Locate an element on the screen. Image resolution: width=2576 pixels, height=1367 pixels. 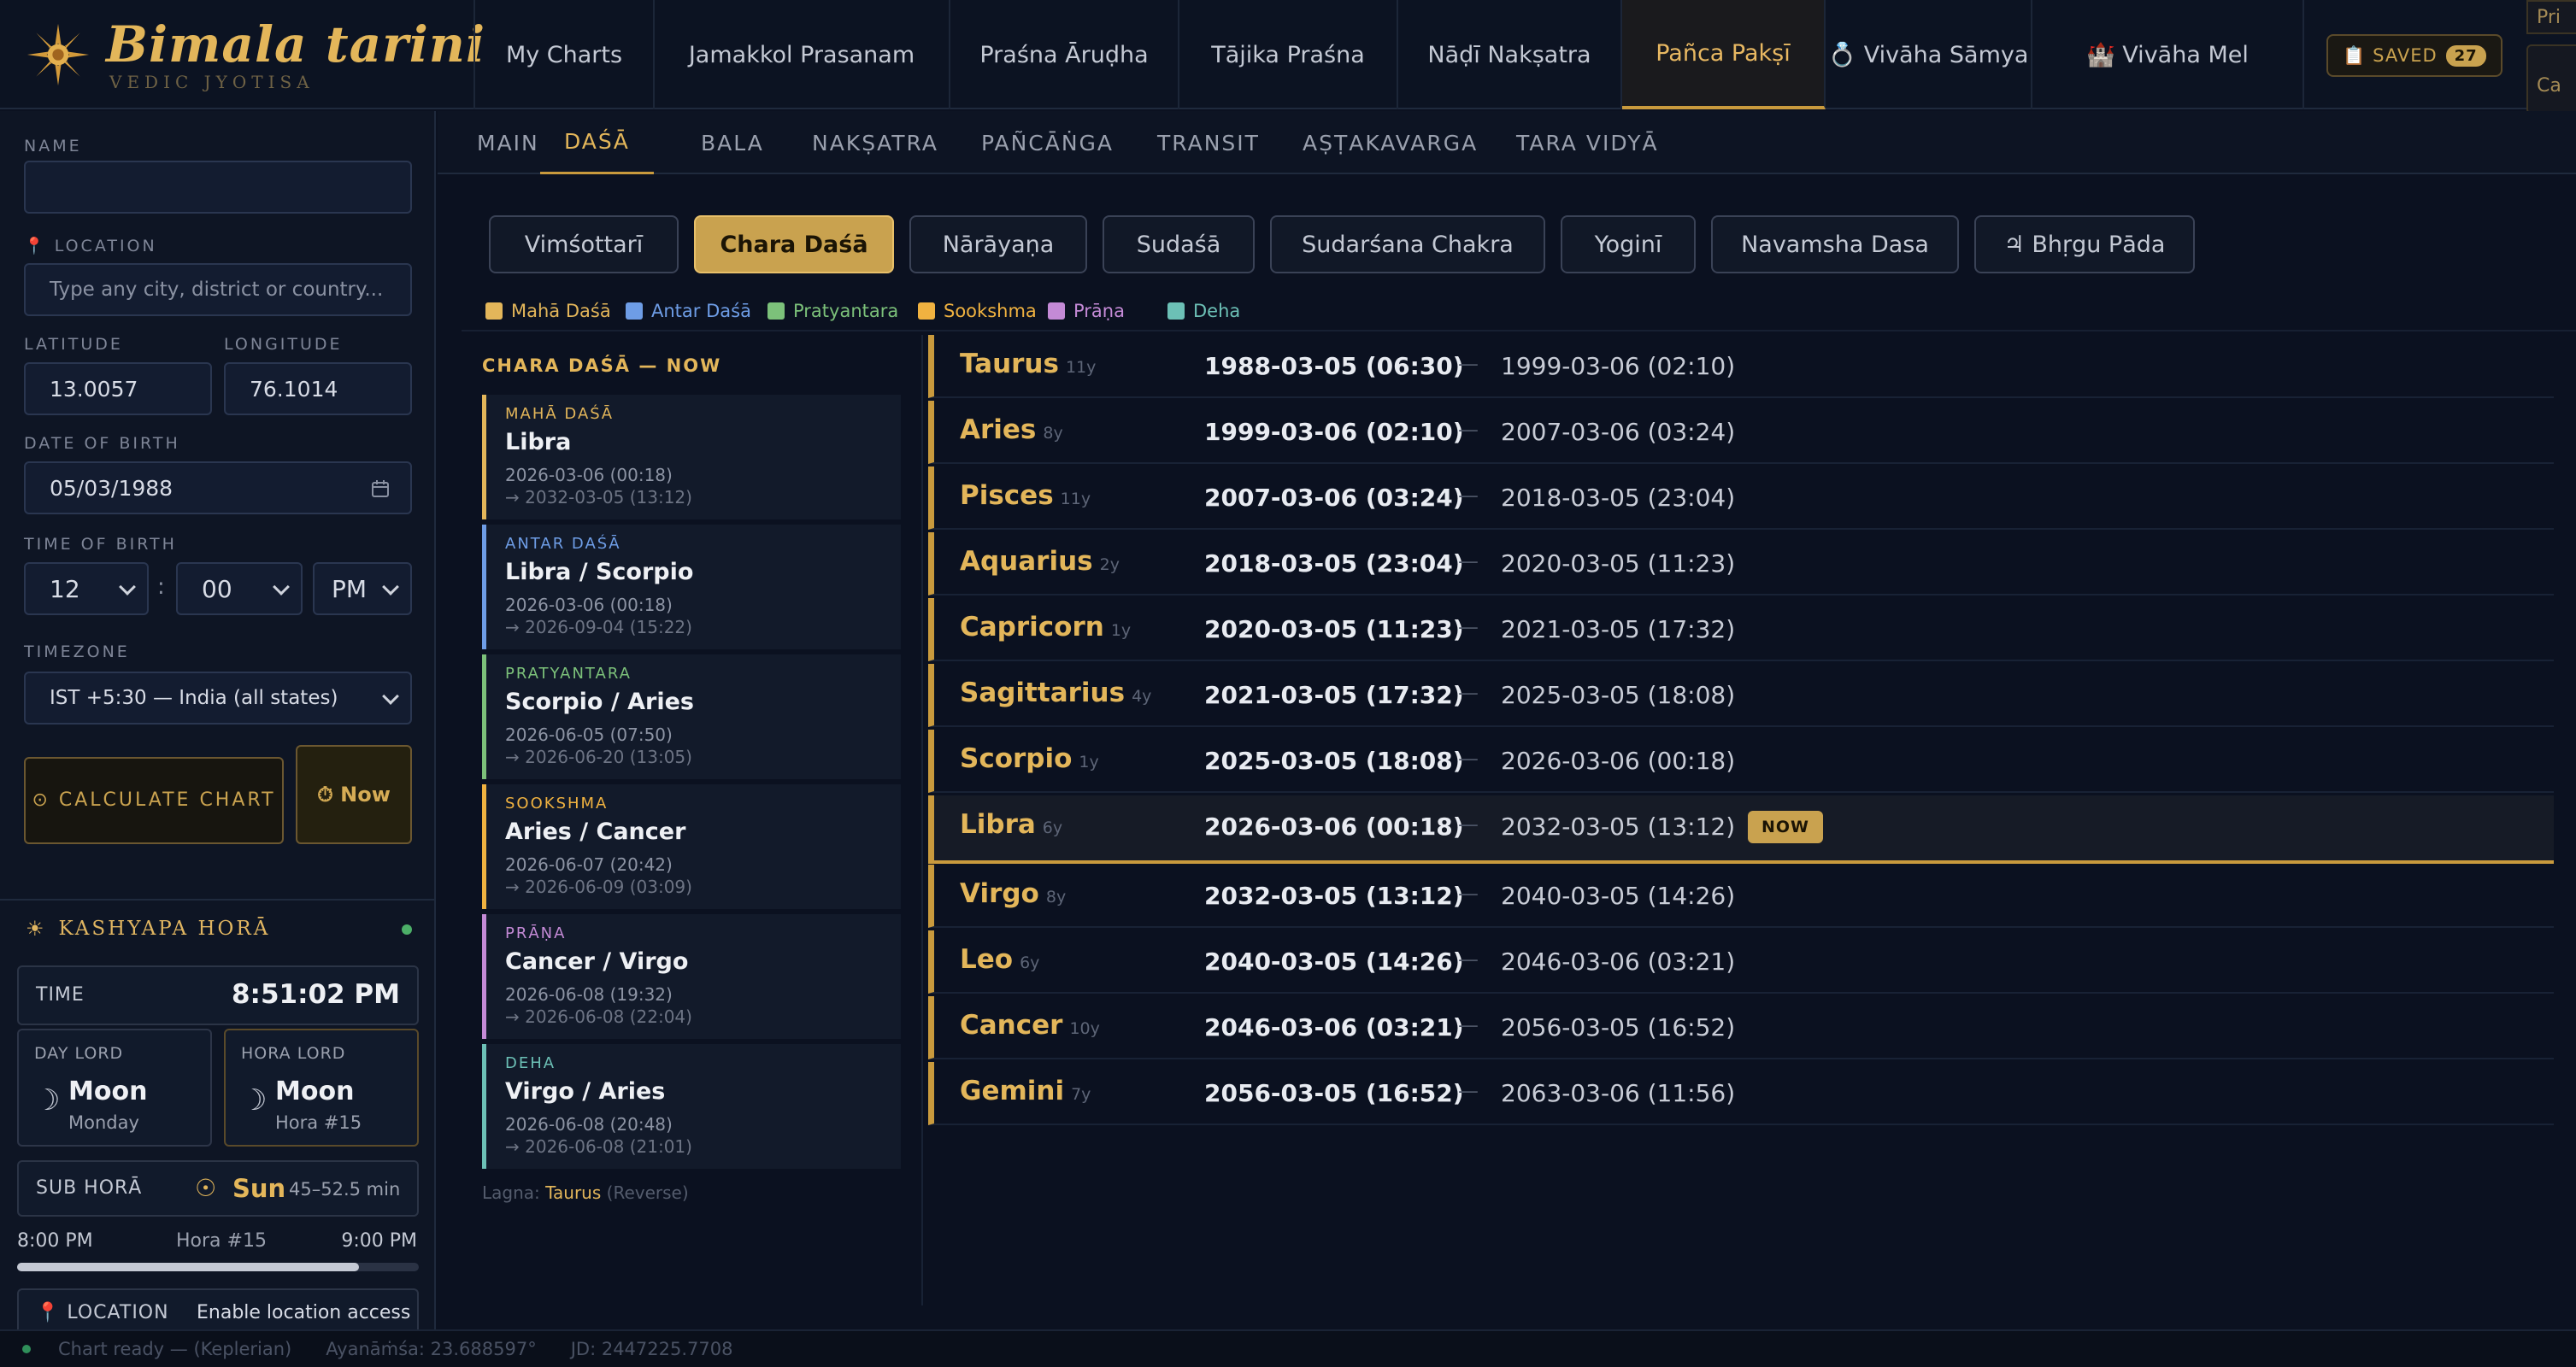
subtab-main: MAIN is located at coordinates (508, 142).